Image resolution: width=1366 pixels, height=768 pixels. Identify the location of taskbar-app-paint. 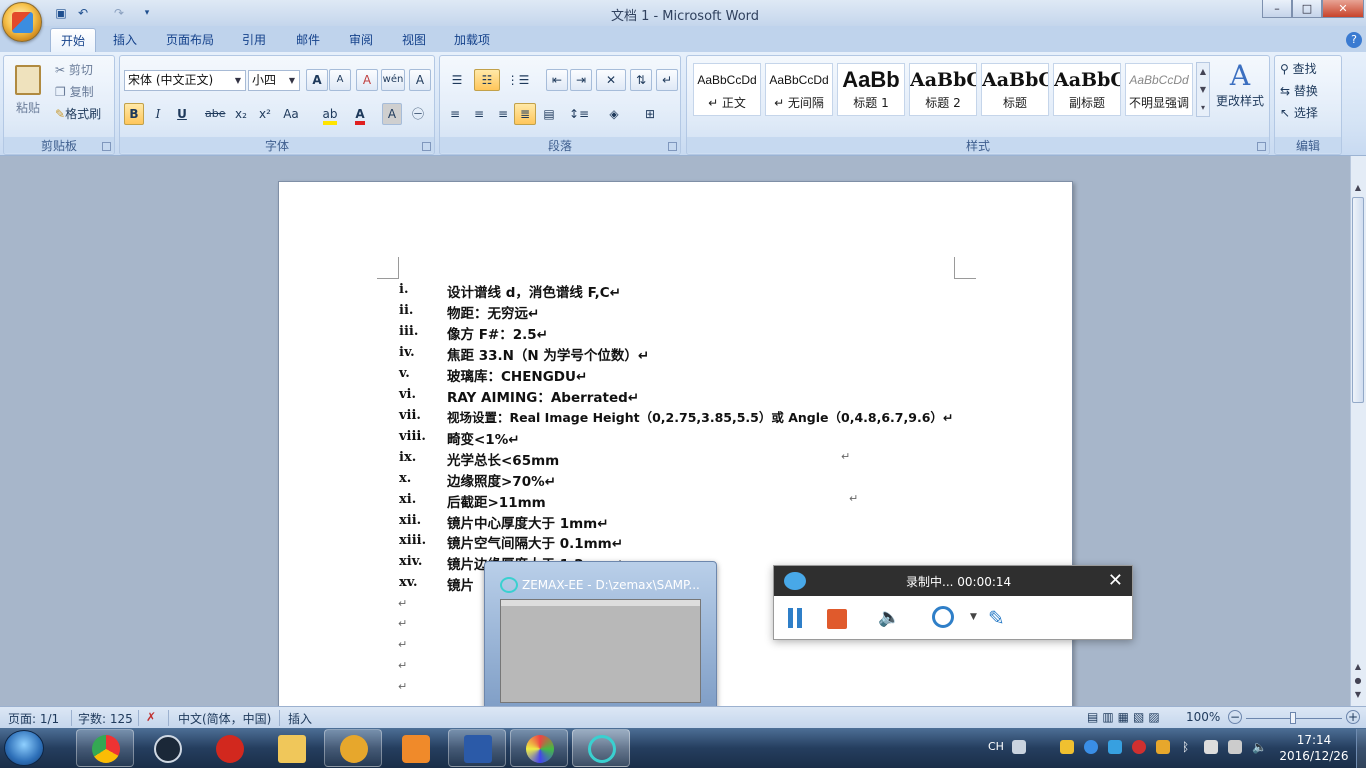
(539, 748).